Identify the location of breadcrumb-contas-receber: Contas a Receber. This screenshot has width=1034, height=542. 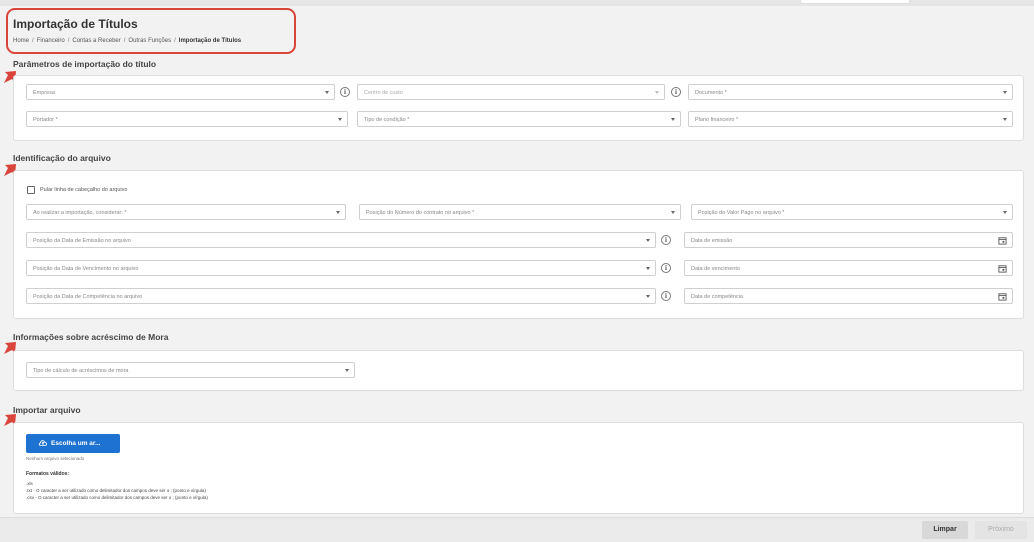
(96, 41).